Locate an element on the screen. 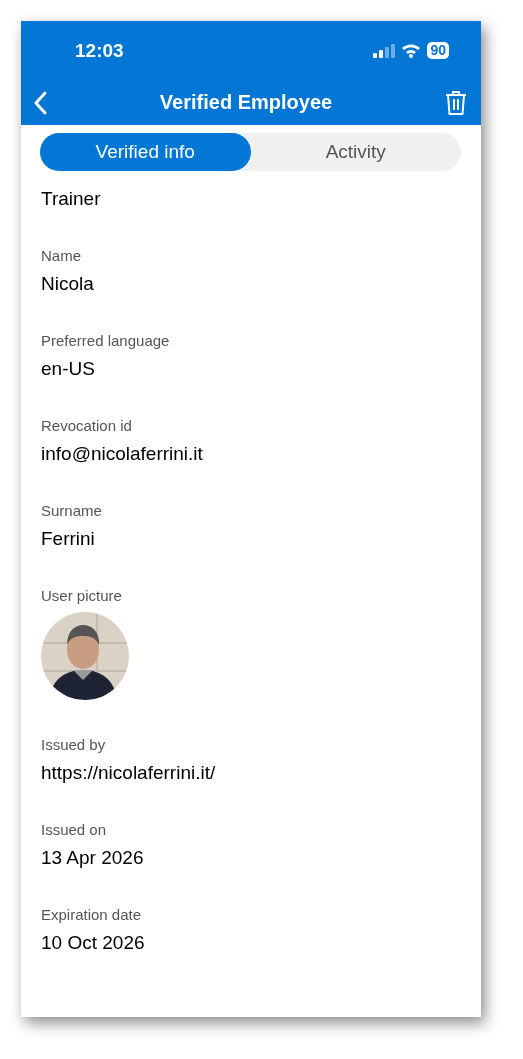  status-time: 12:03 is located at coordinates (100, 50).